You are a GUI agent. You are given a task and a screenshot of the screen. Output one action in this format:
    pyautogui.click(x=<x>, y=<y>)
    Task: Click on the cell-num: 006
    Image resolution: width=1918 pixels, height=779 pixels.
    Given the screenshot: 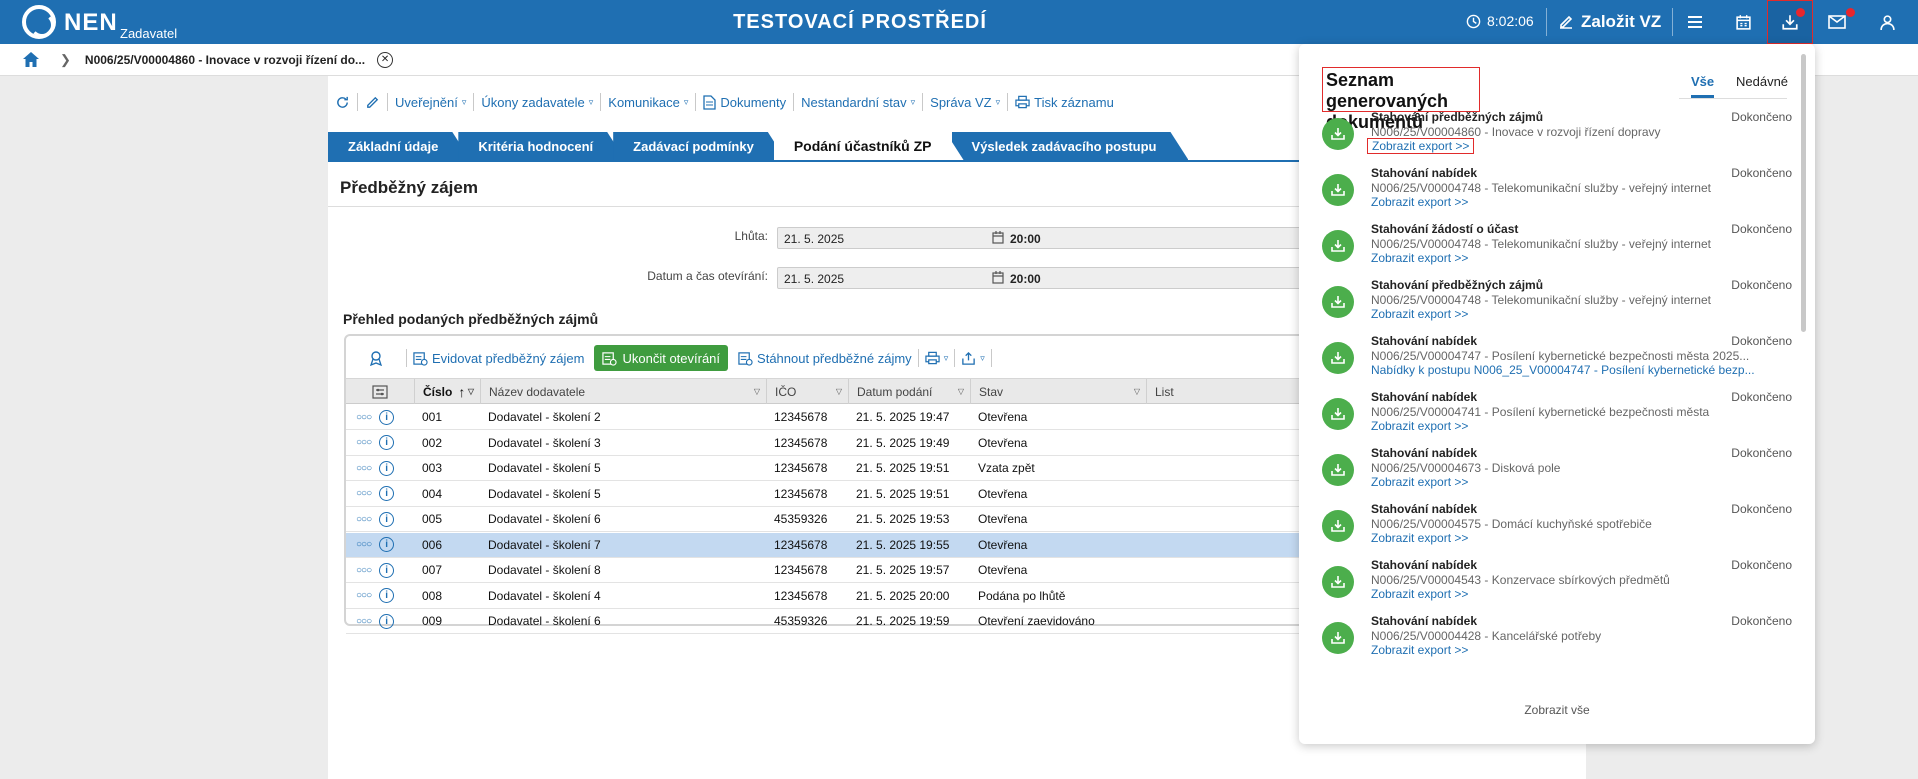 What is the action you would take?
    pyautogui.click(x=432, y=544)
    